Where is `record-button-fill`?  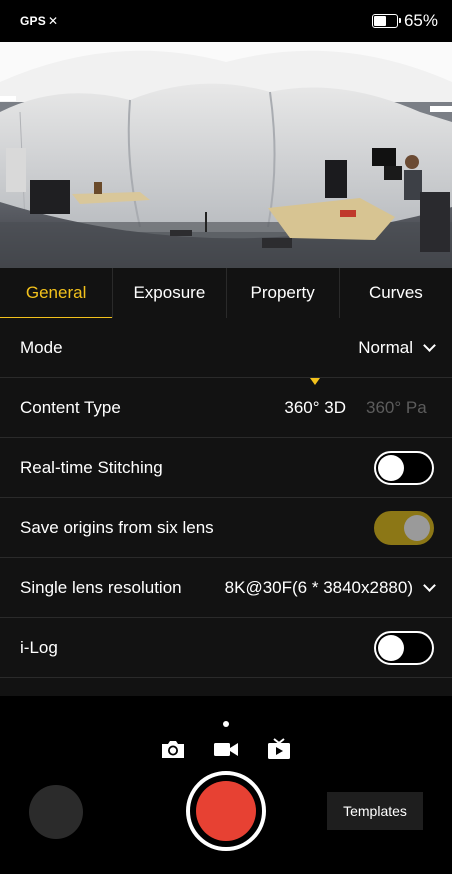 record-button-fill is located at coordinates (226, 811).